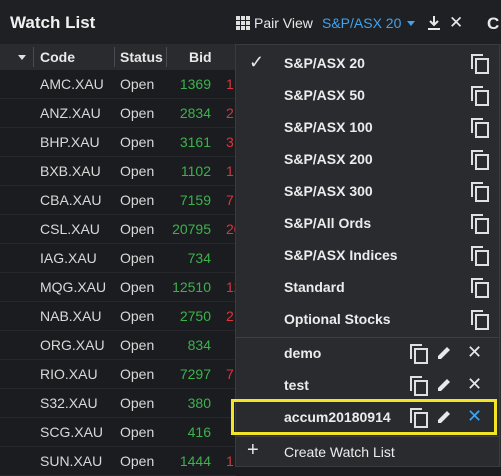 The width and height of the screenshot is (501, 476). Describe the element at coordinates (118, 461) in the screenshot. I see `table-row: SUN.XAU Open 1444 1` at that location.